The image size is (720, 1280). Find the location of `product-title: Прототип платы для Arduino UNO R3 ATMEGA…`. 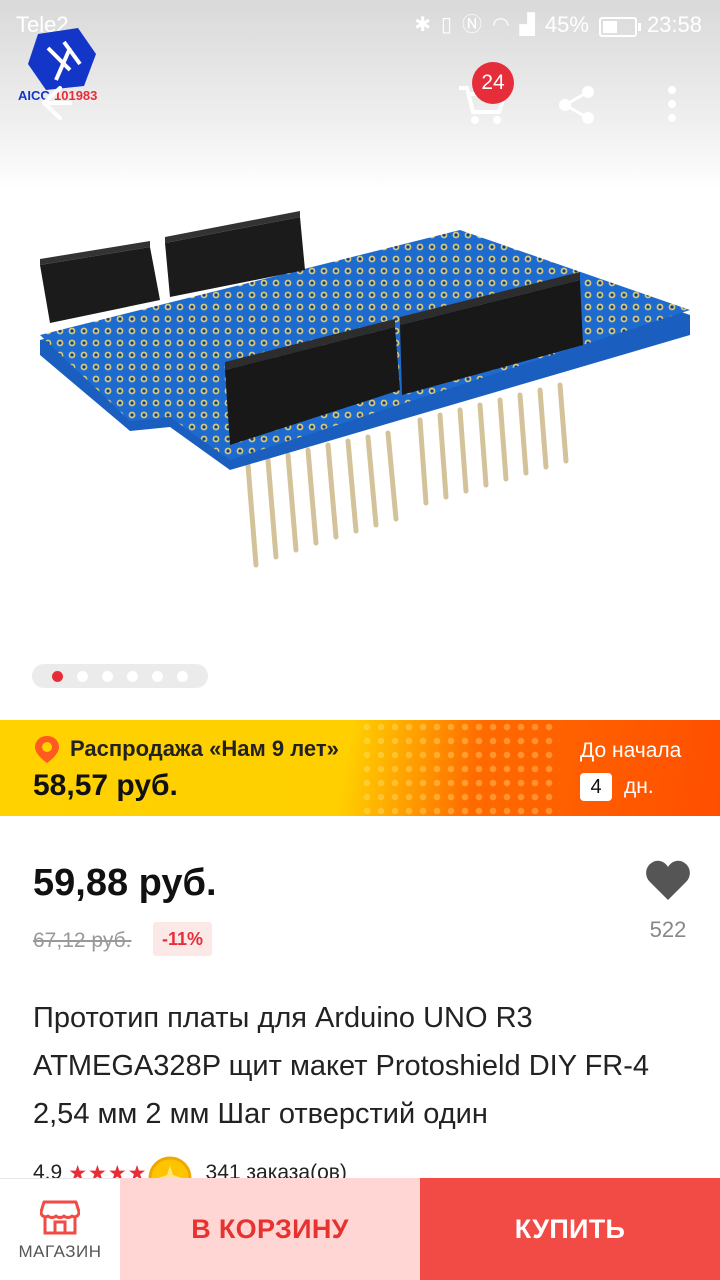

product-title: Прототип платы для Arduino UNO R3 ATMEGA… is located at coordinates (341, 1066).